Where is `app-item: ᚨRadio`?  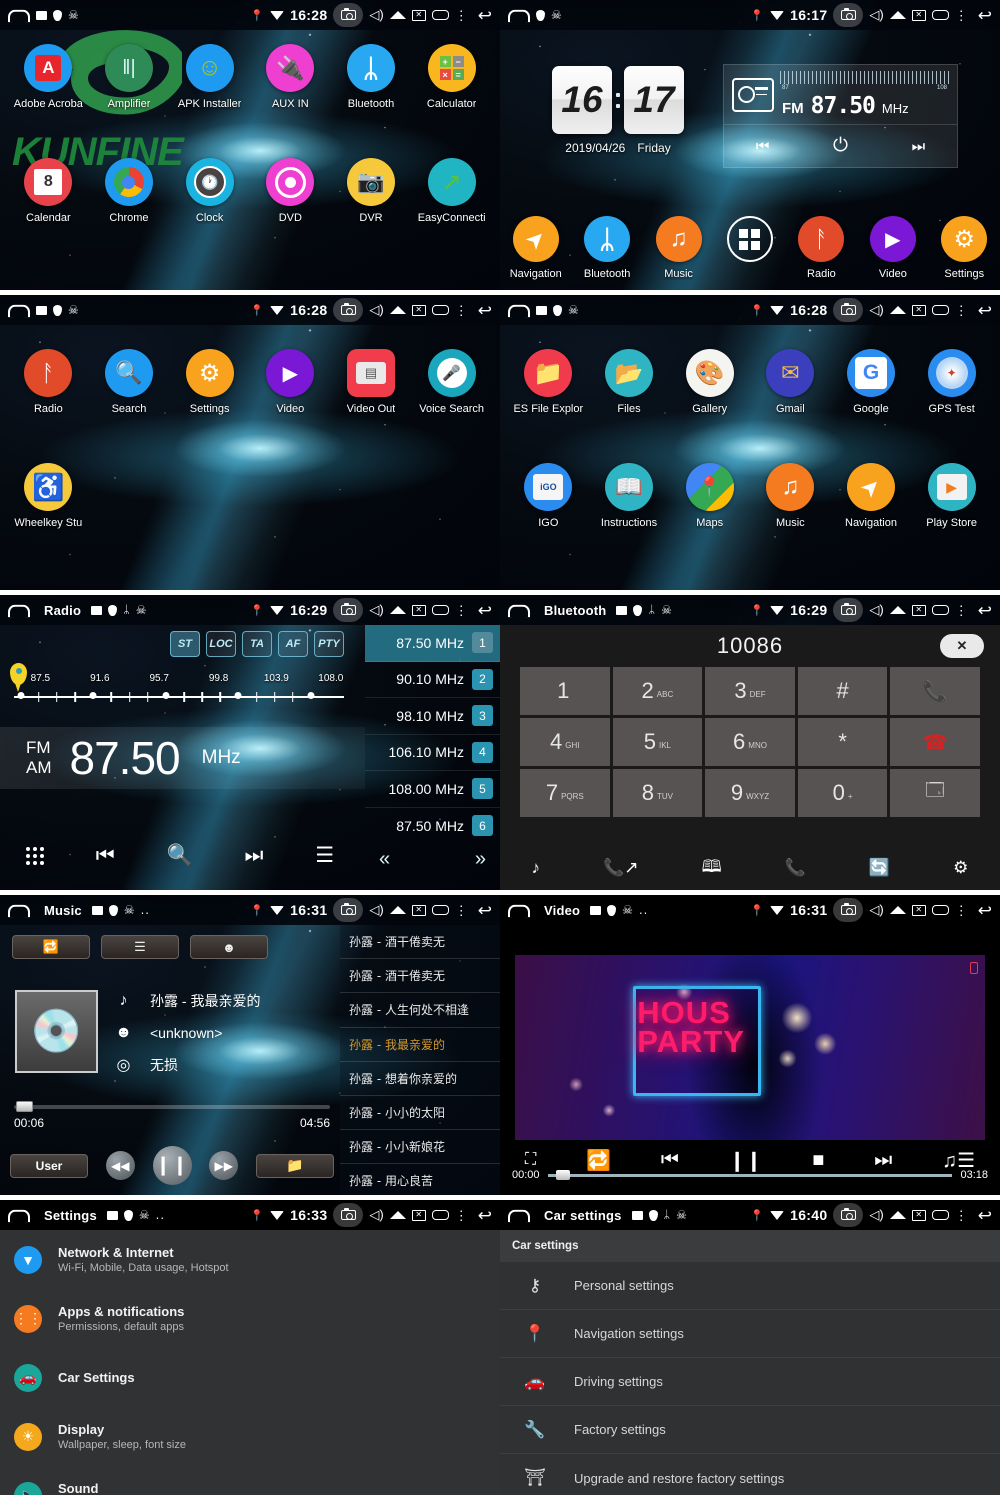
app-item: ᚨRadio is located at coordinates (48, 382).